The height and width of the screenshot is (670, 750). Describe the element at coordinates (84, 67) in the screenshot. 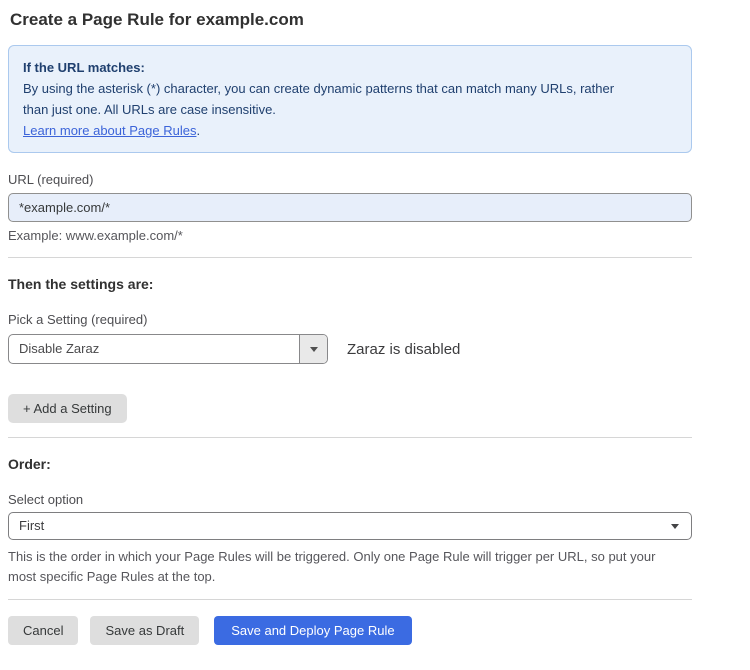

I see `info-box-heading: If the URL matches:` at that location.